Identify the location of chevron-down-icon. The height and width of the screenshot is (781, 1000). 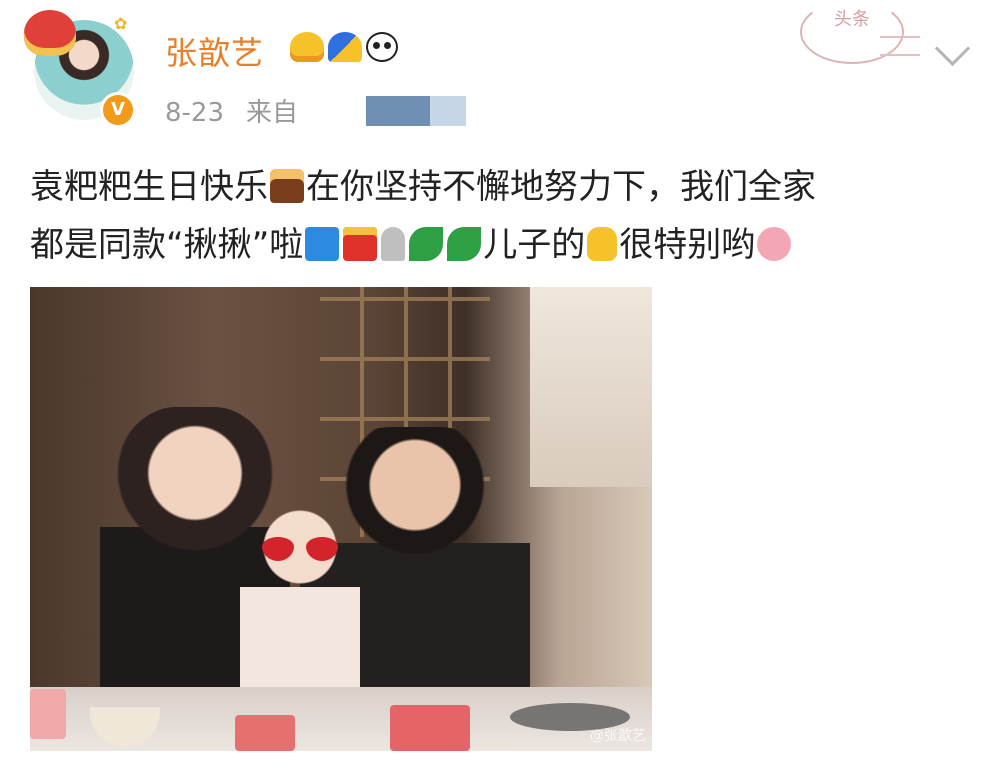
(952, 48).